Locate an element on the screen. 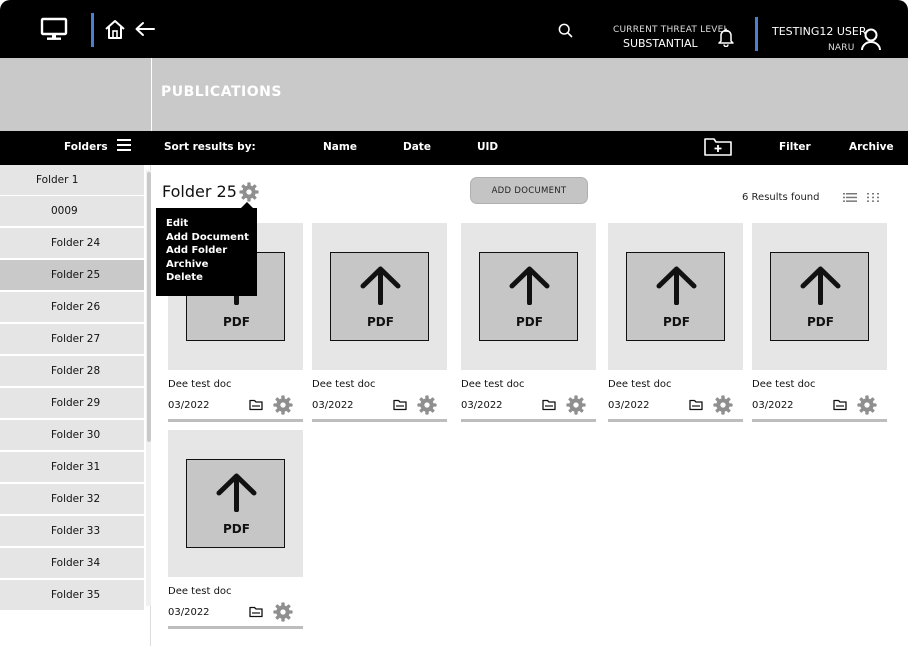 The image size is (908, 646). sidebar-item-folder-28: Folder 28 is located at coordinates (72, 371).